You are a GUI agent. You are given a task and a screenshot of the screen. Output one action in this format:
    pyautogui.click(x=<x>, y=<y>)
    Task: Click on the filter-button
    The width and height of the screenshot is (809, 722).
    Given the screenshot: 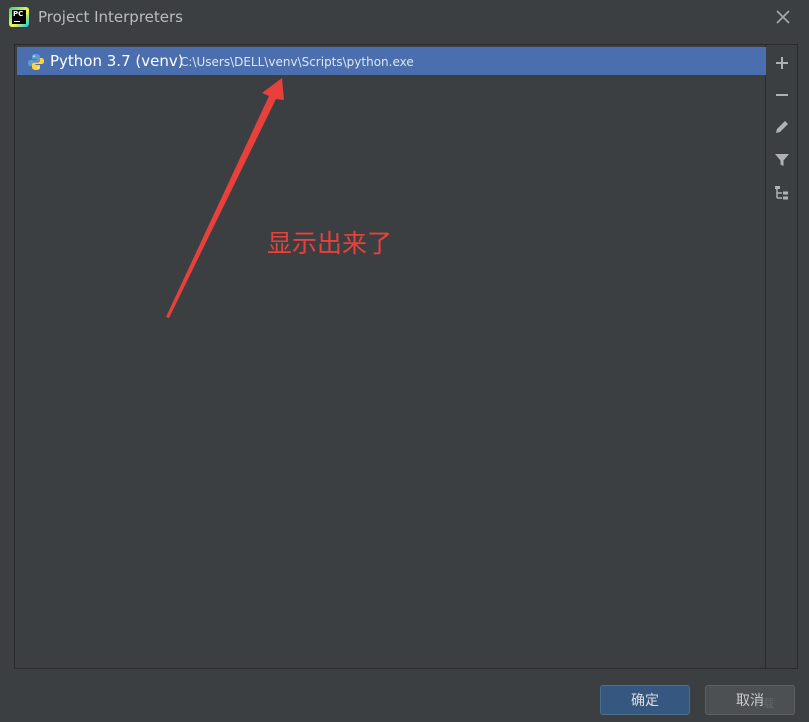 What is the action you would take?
    pyautogui.click(x=782, y=160)
    